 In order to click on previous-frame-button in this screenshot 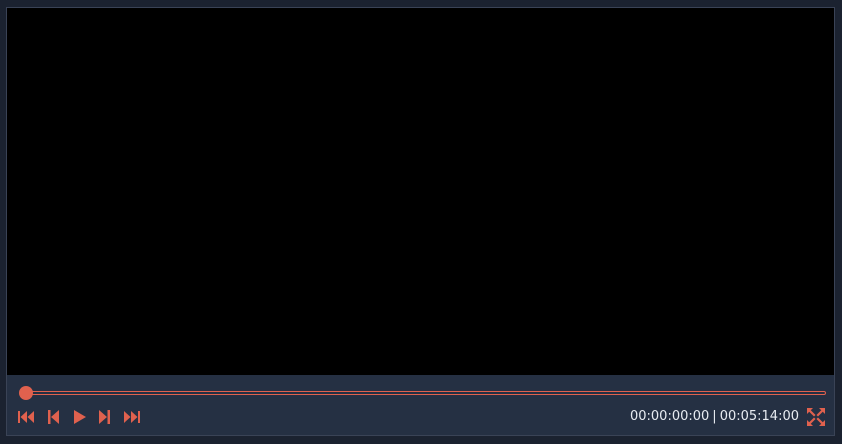, I will do `click(54, 417)`.